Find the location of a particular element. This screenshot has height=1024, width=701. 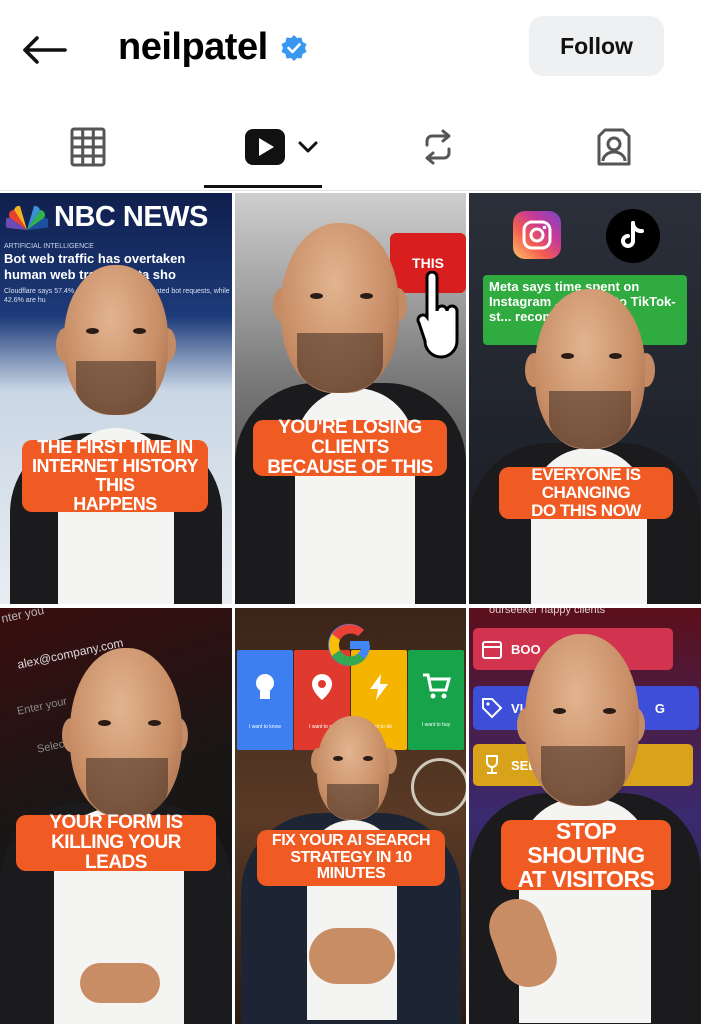

pointing-hand-icon is located at coordinates (437, 315).